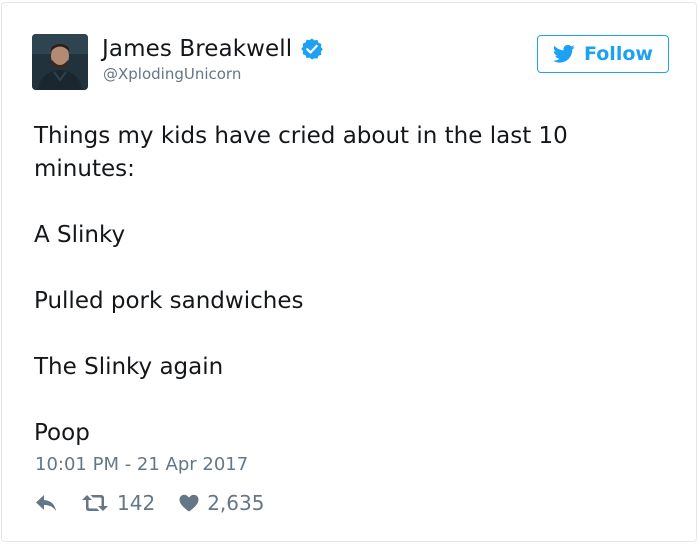 The width and height of the screenshot is (700, 545). I want to click on reply-button, so click(46, 503).